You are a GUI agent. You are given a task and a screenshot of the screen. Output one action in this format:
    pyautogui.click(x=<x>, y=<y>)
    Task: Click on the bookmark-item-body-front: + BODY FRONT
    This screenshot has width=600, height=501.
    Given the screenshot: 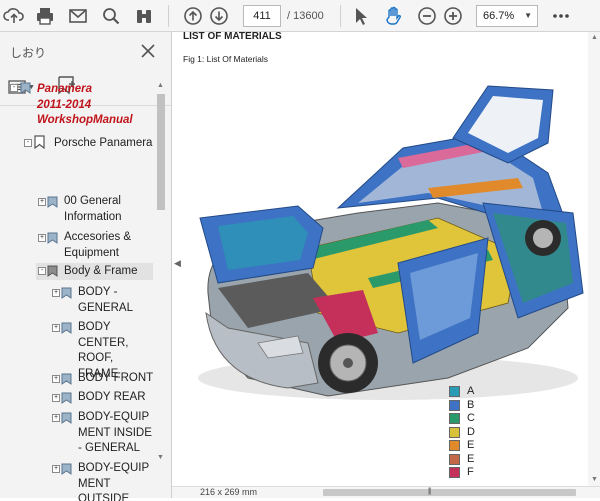 What is the action you would take?
    pyautogui.click(x=77, y=379)
    